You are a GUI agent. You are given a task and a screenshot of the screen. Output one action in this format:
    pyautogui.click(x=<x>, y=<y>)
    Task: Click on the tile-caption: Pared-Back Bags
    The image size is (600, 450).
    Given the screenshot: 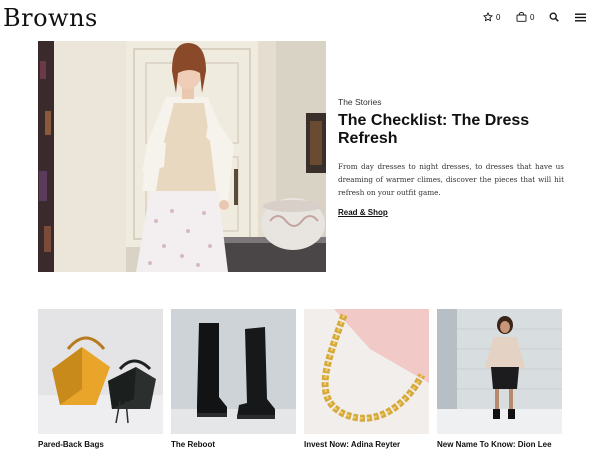 What is the action you would take?
    pyautogui.click(x=100, y=445)
    